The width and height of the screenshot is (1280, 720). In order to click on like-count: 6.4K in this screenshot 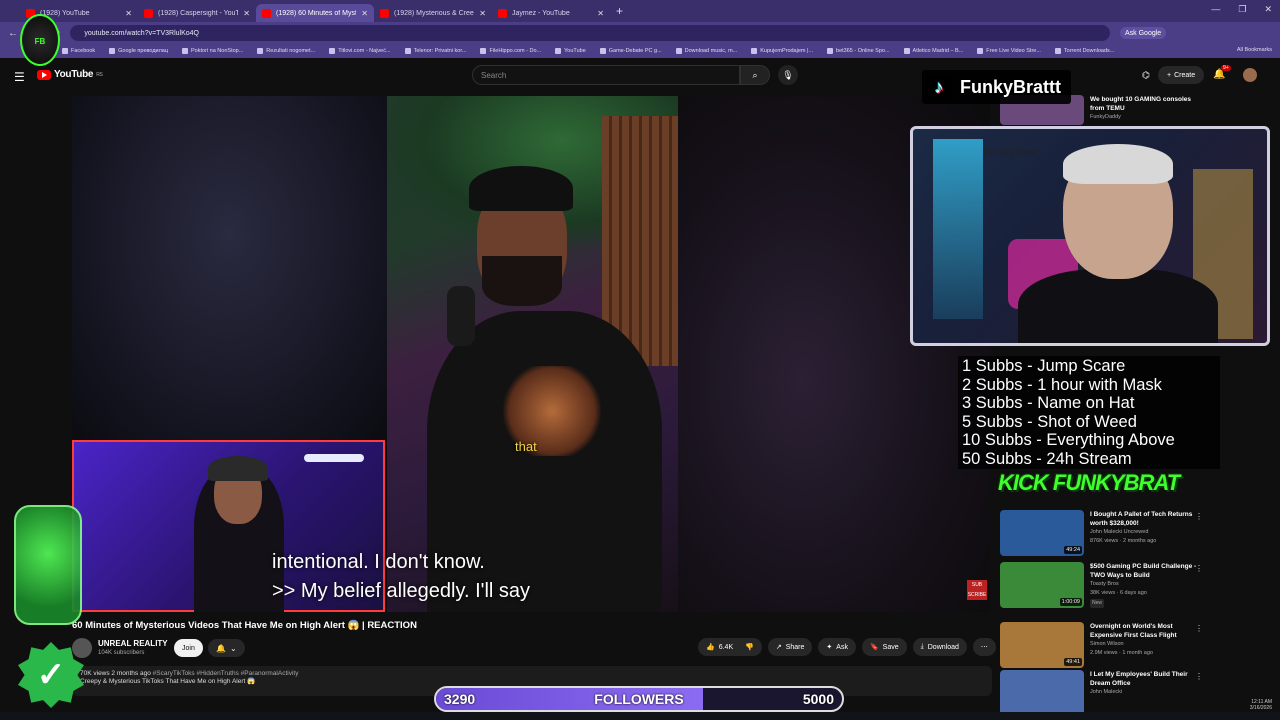, I will do `click(726, 647)`.